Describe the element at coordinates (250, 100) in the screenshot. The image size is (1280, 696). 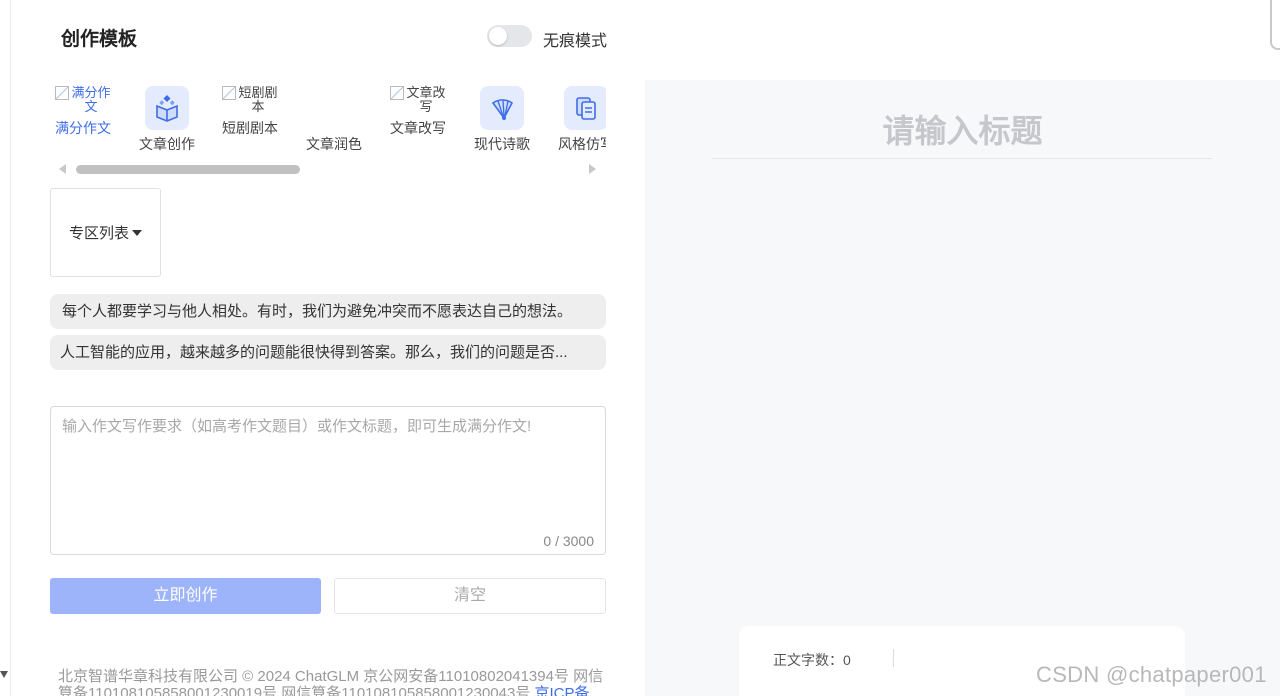
I see `broken-image-icon: 短剧剧本` at that location.